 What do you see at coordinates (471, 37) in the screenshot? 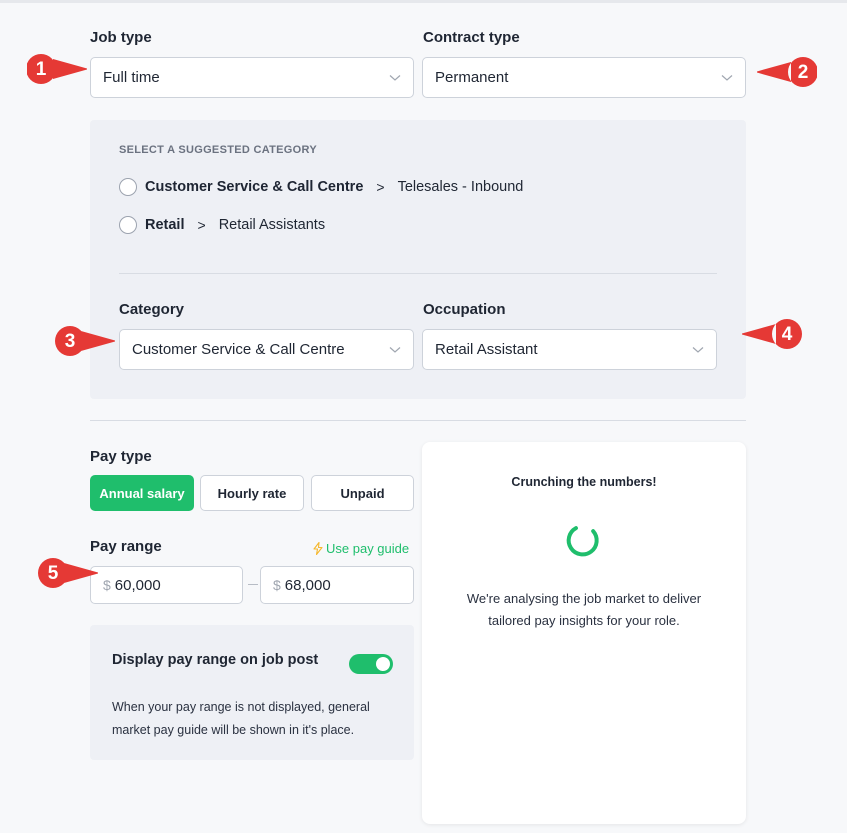
I see `contract-type-label: Contract type` at bounding box center [471, 37].